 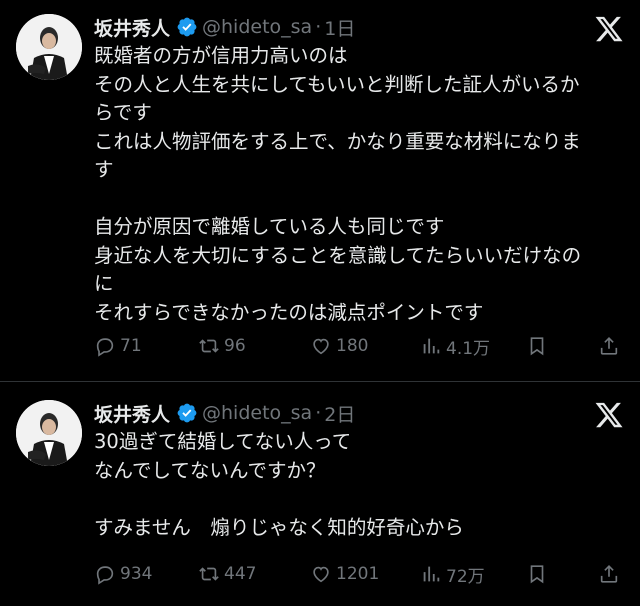 What do you see at coordinates (358, 574) in the screenshot?
I see `like-count: 1201` at bounding box center [358, 574].